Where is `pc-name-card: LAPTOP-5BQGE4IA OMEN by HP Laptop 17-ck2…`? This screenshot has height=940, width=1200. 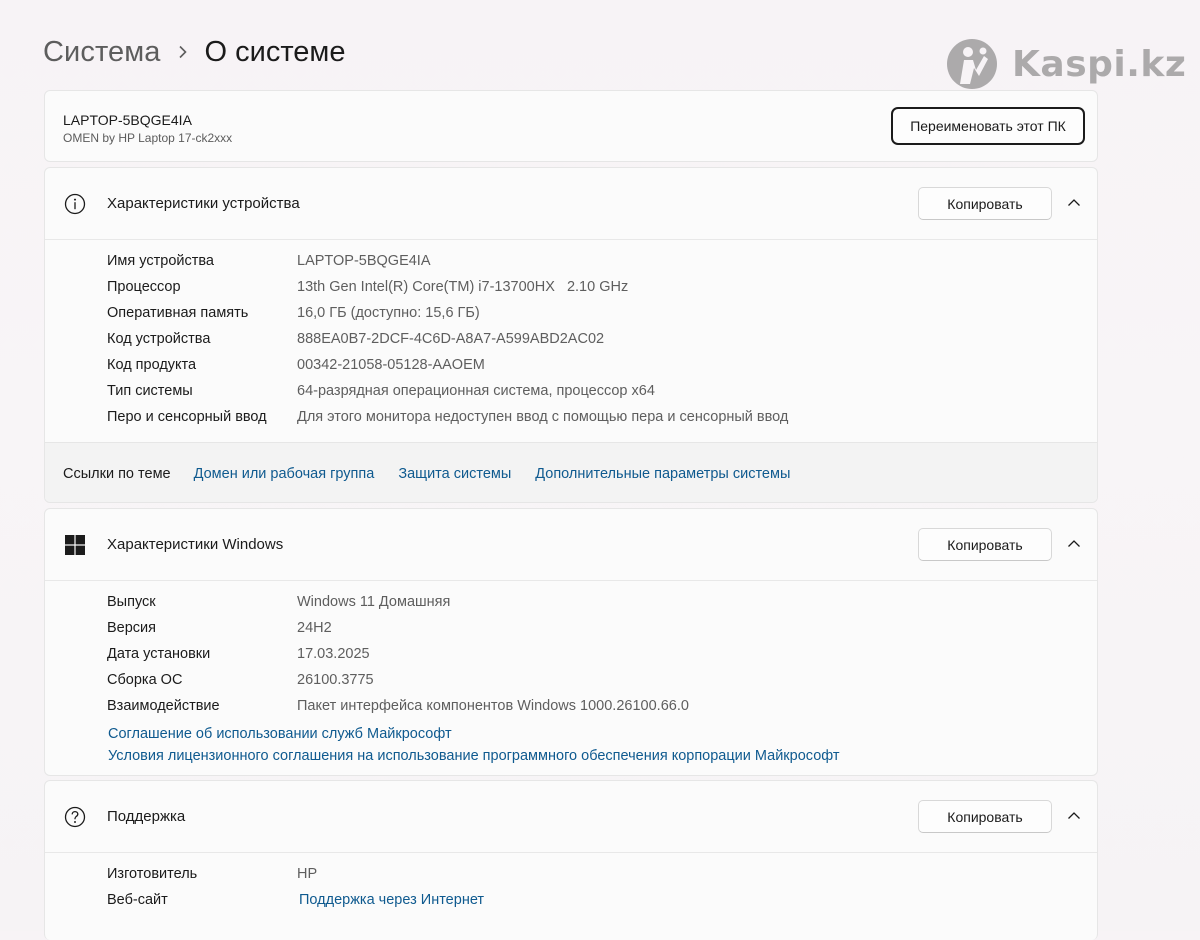 pc-name-card: LAPTOP-5BQGE4IA OMEN by HP Laptop 17-ck2… is located at coordinates (571, 126).